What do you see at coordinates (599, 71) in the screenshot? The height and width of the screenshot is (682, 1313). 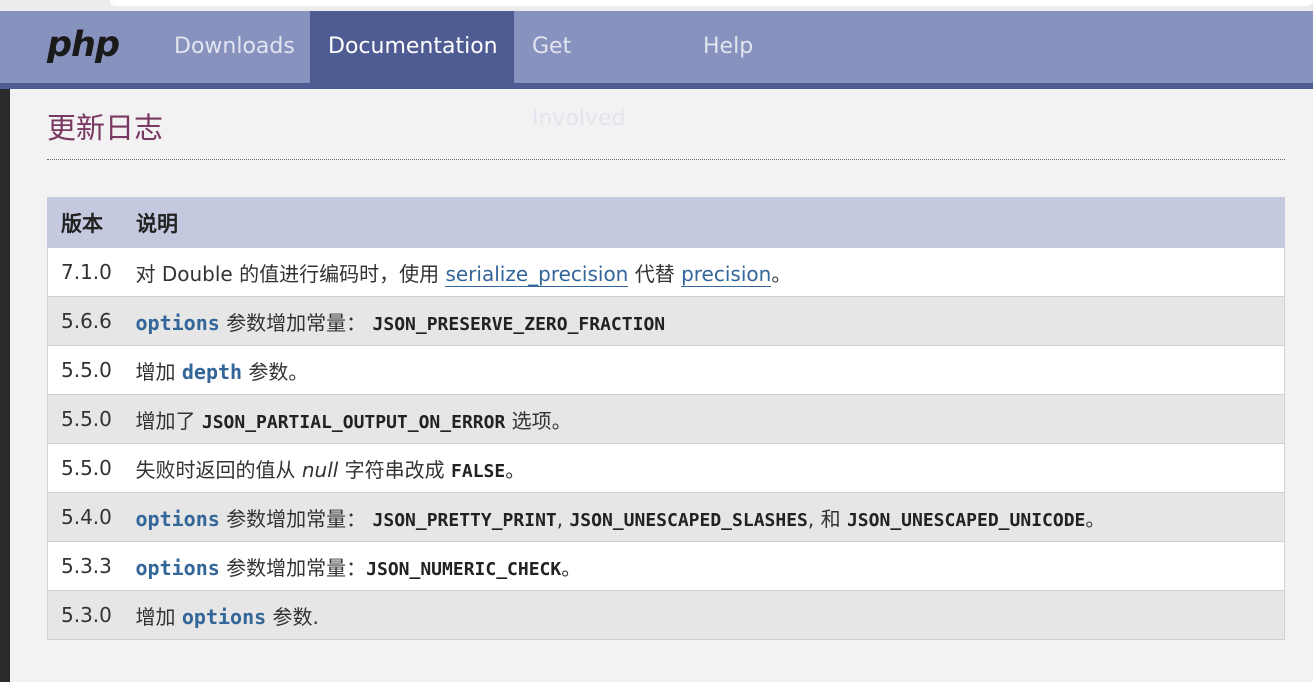 I see `nav-get-involved: Get Involved` at bounding box center [599, 71].